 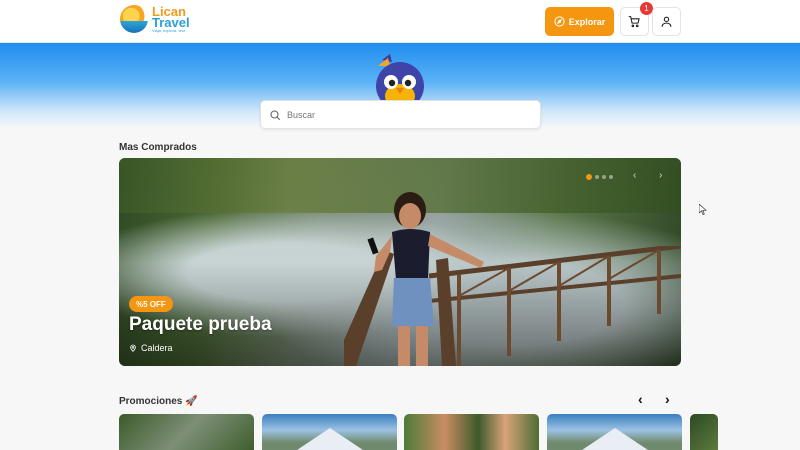 I want to click on promotions-next-button: ›, so click(x=667, y=399).